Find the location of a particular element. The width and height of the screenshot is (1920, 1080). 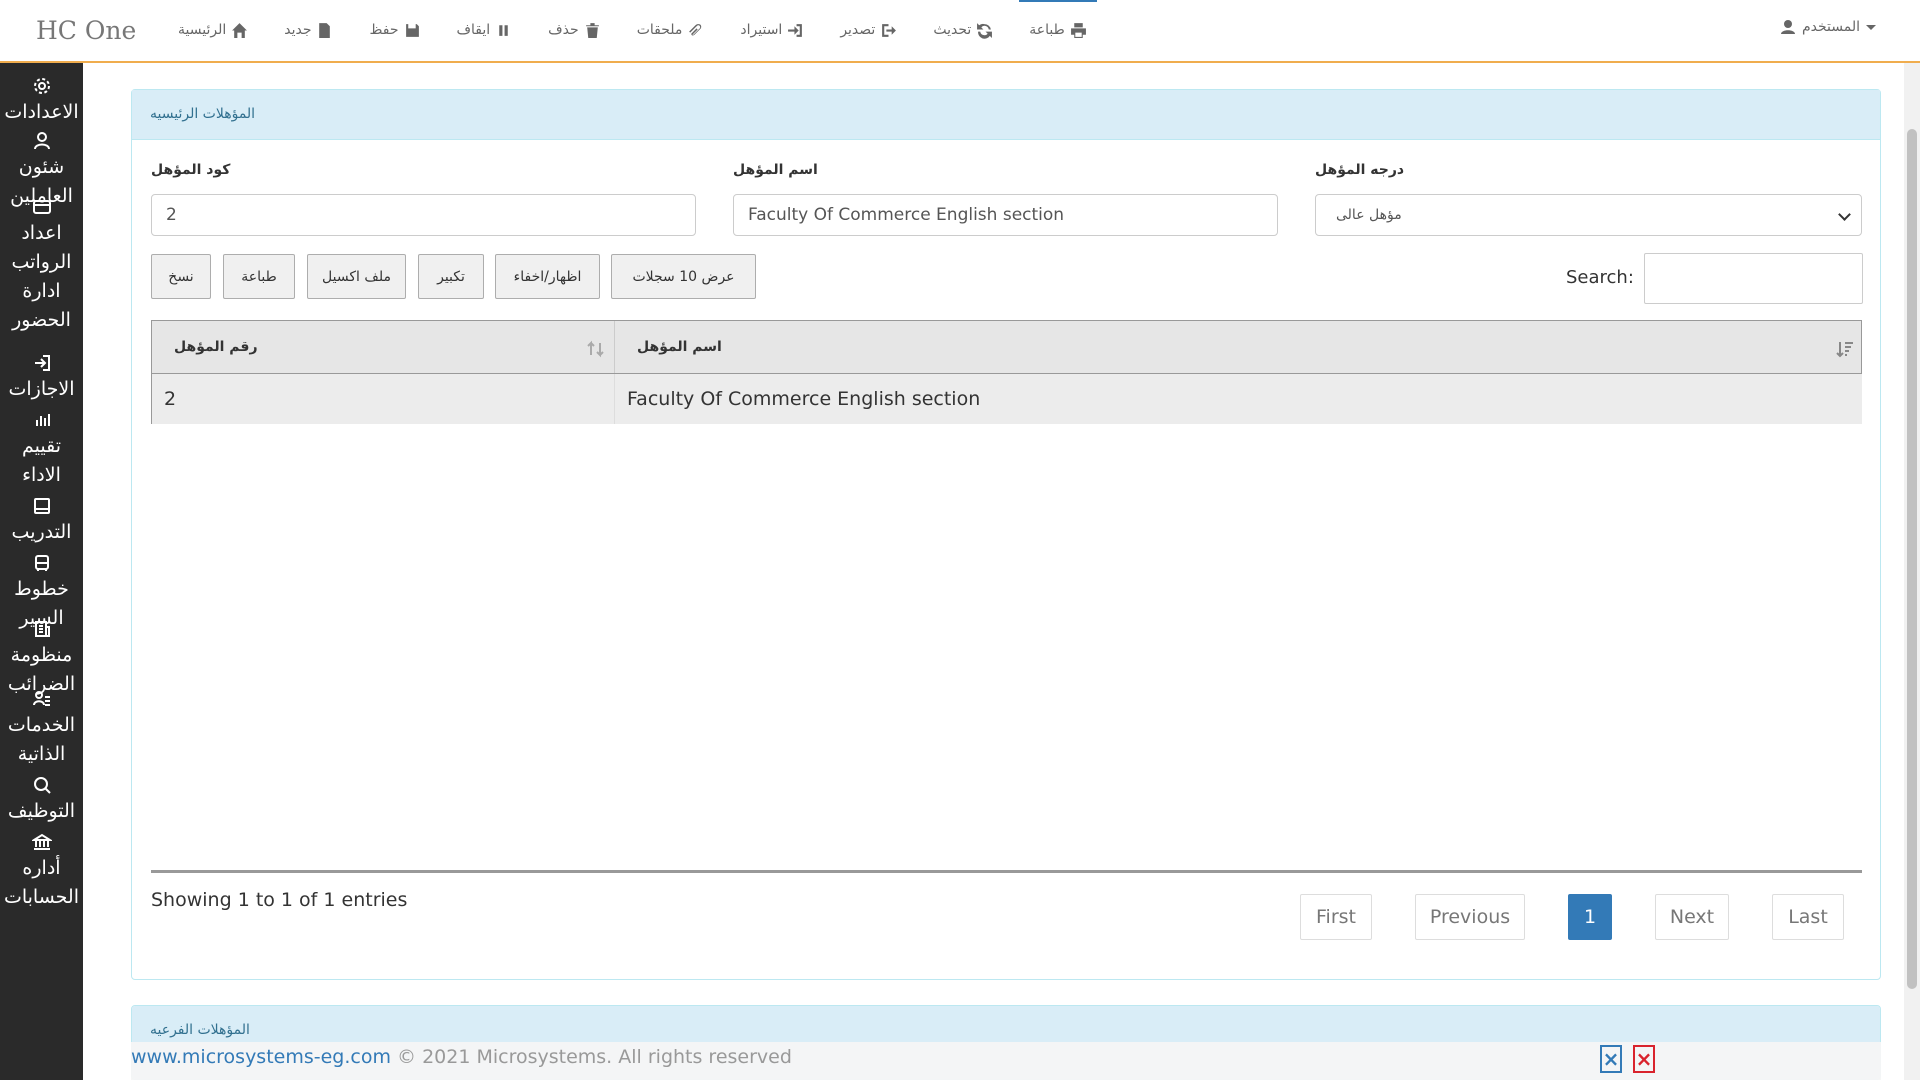

nav-delete: حذف is located at coordinates (574, 30).